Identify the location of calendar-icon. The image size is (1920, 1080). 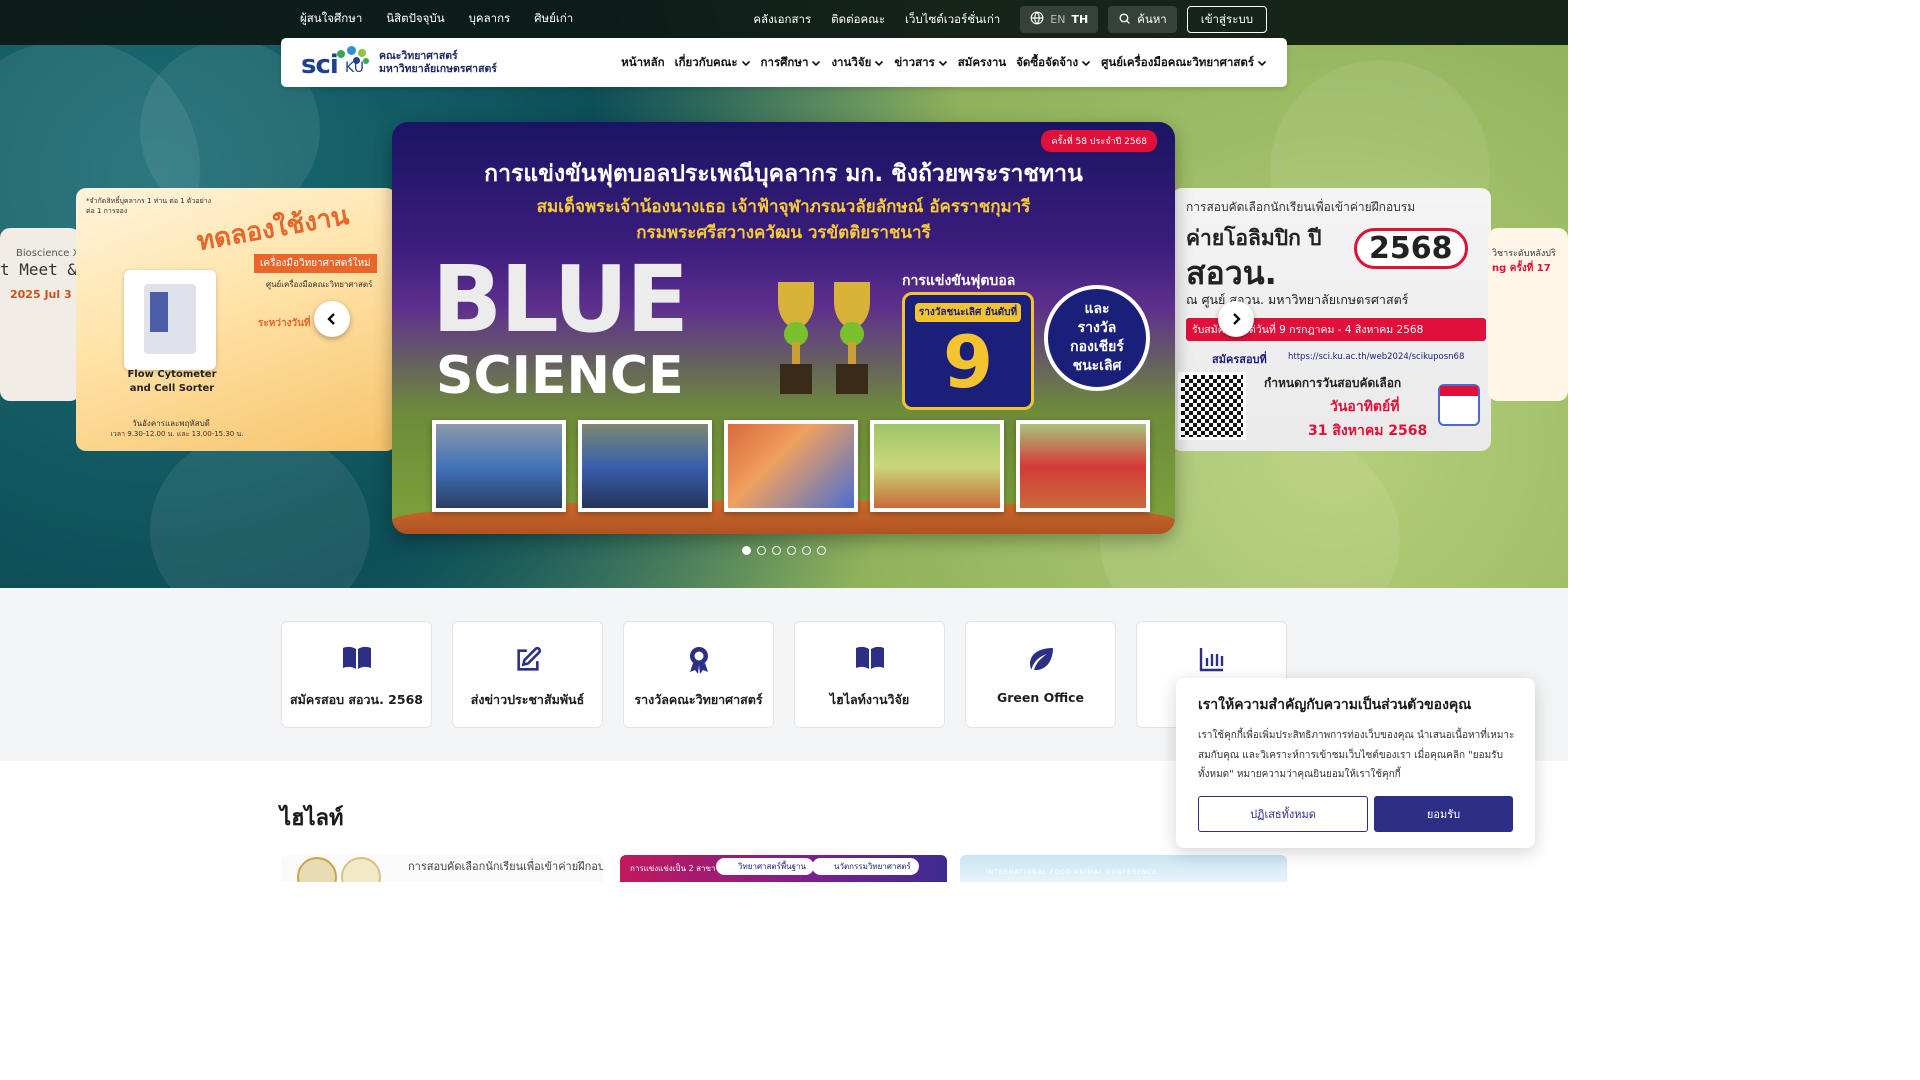
(1459, 405).